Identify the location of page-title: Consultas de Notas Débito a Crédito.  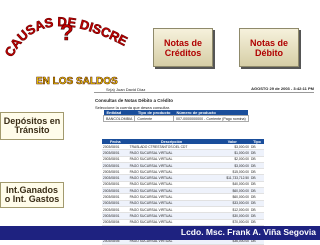
(134, 100).